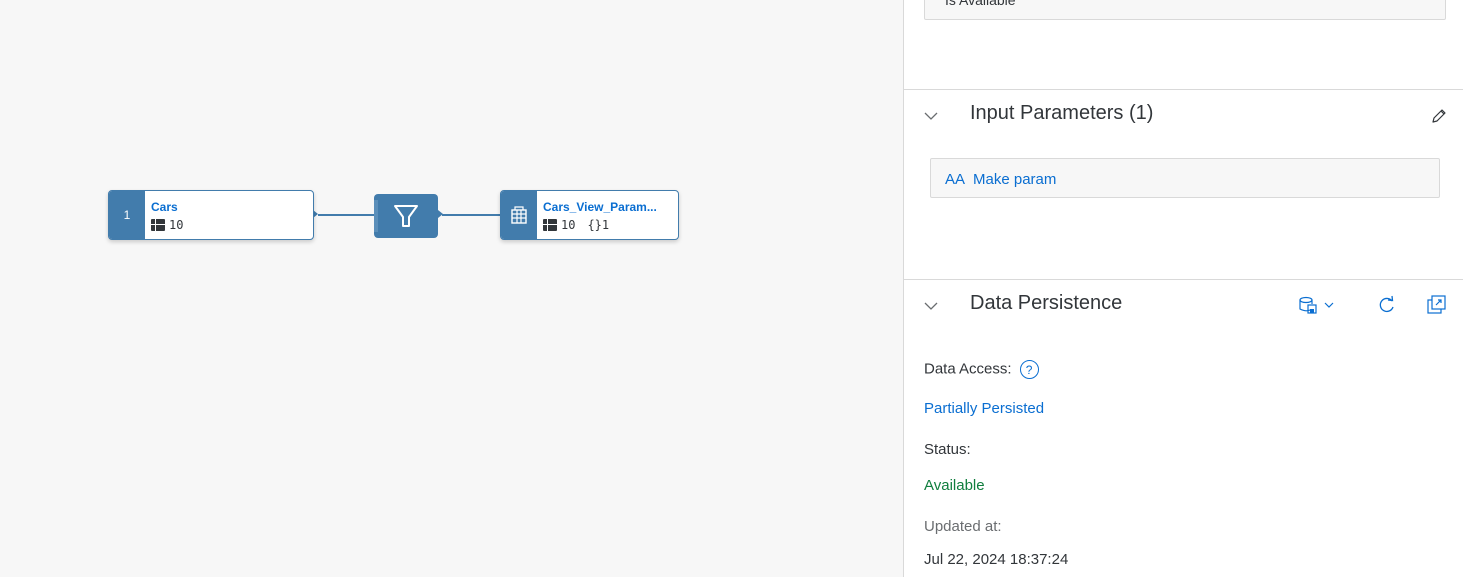 The image size is (1463, 577). What do you see at coordinates (954, 485) in the screenshot?
I see `status-value: Available` at bounding box center [954, 485].